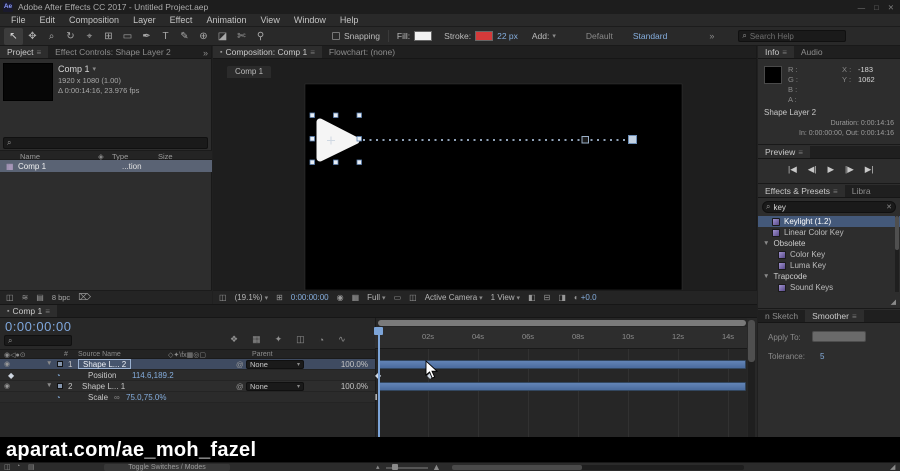  Describe the element at coordinates (862, 7) in the screenshot. I see `minimize-button: —` at that location.